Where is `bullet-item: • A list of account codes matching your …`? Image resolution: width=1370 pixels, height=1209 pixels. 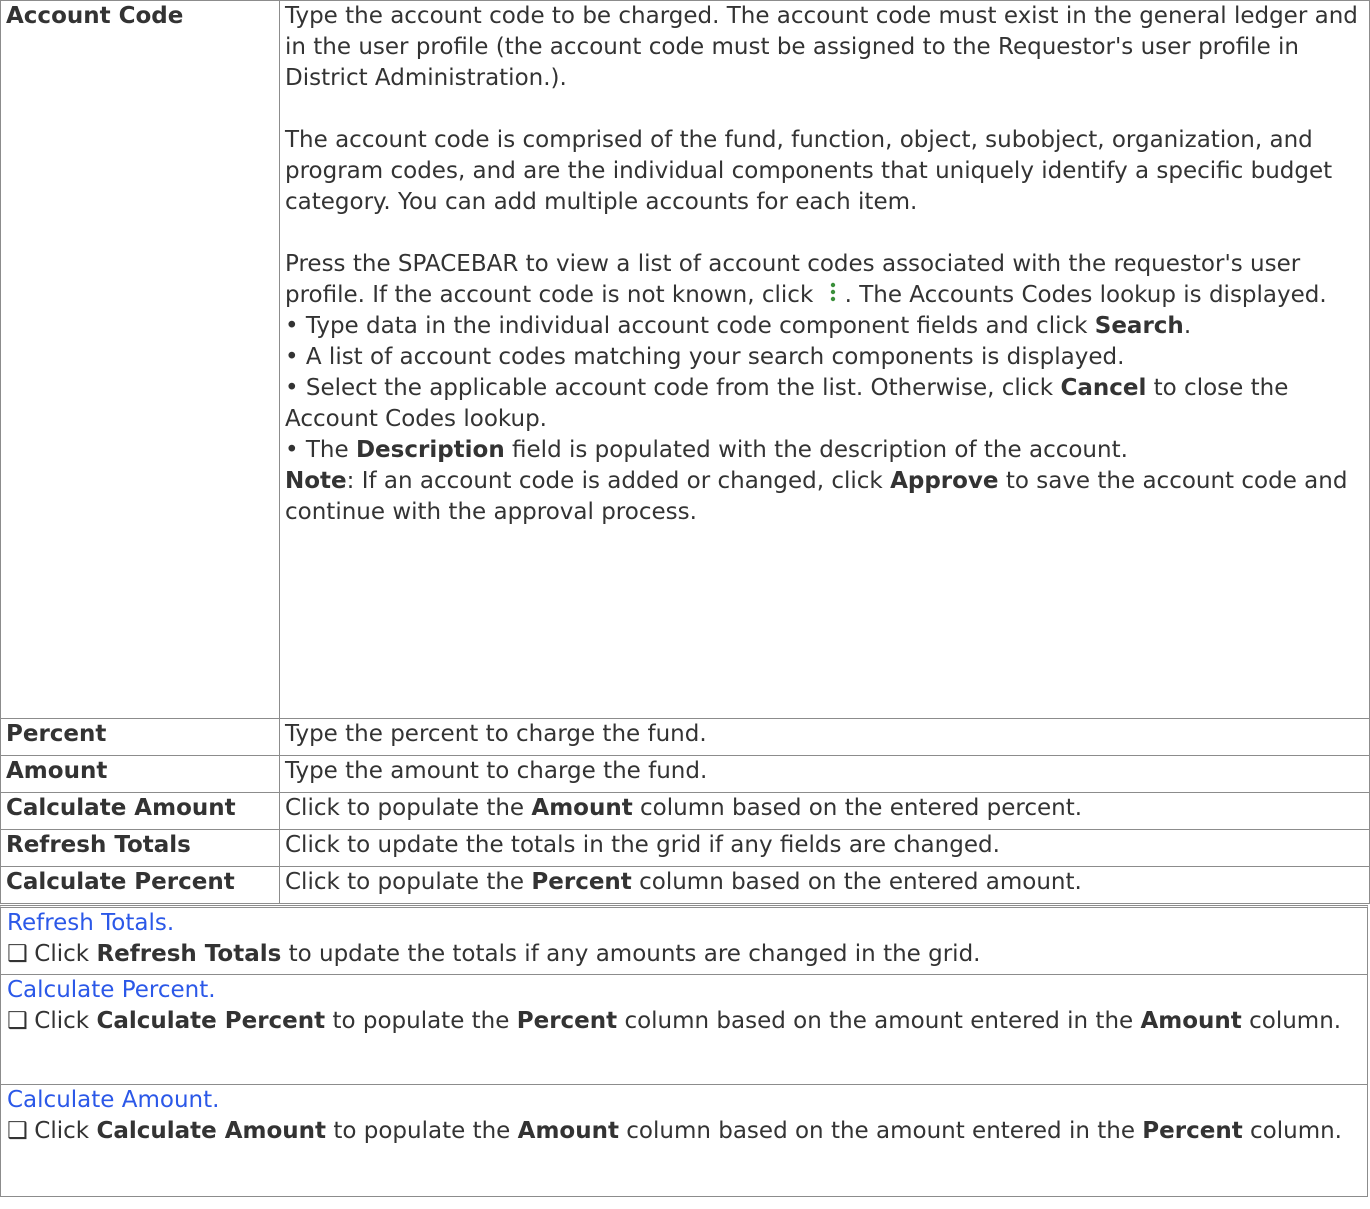
bullet-item: • A list of account codes matching your … is located at coordinates (705, 357).